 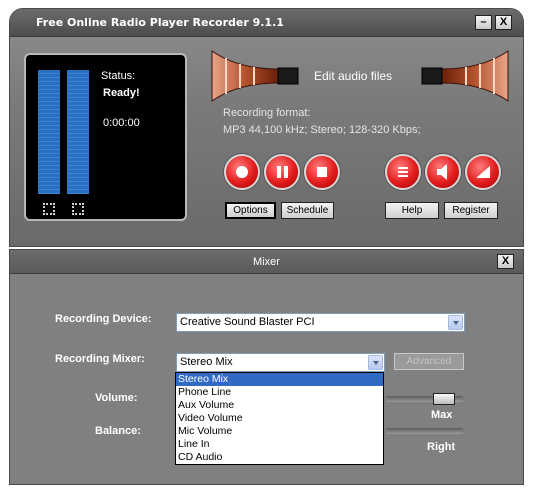 I want to click on dropdown-option: CD Audio, so click(x=279, y=457).